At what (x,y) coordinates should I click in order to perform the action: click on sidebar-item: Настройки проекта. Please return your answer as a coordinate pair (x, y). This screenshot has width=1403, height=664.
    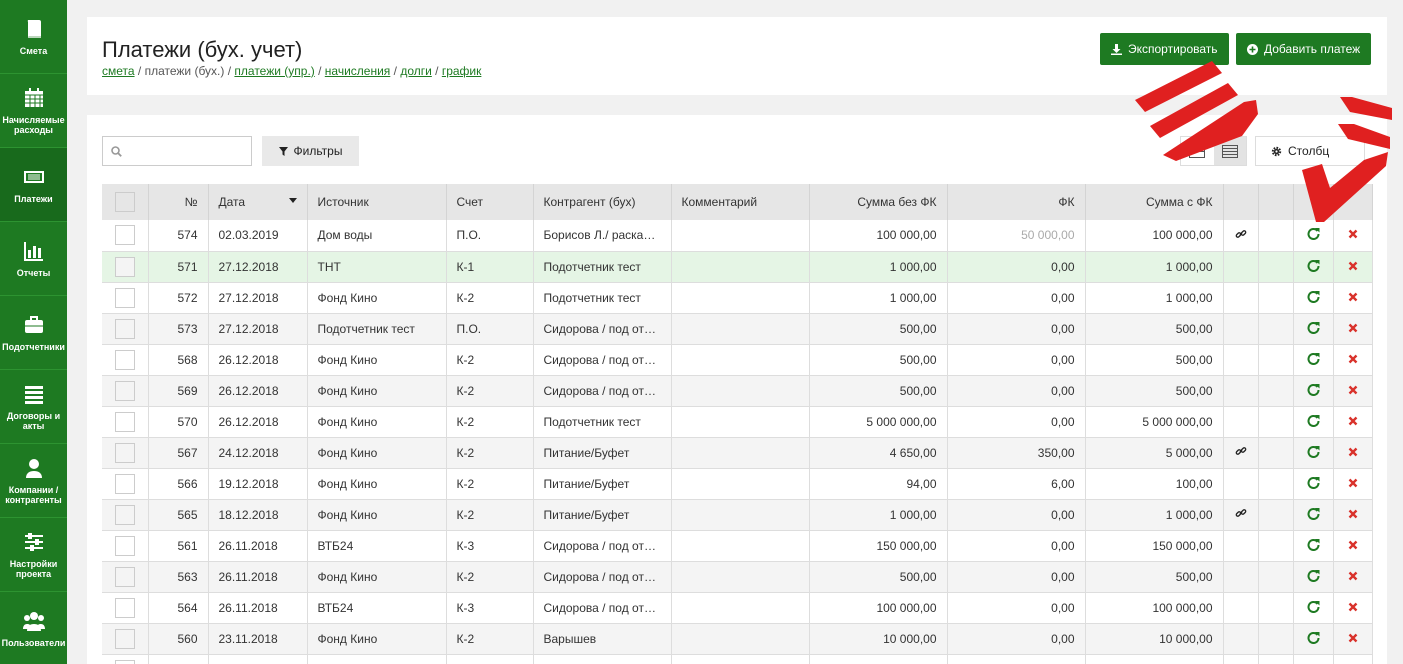
    Looking at the image, I should click on (33, 555).